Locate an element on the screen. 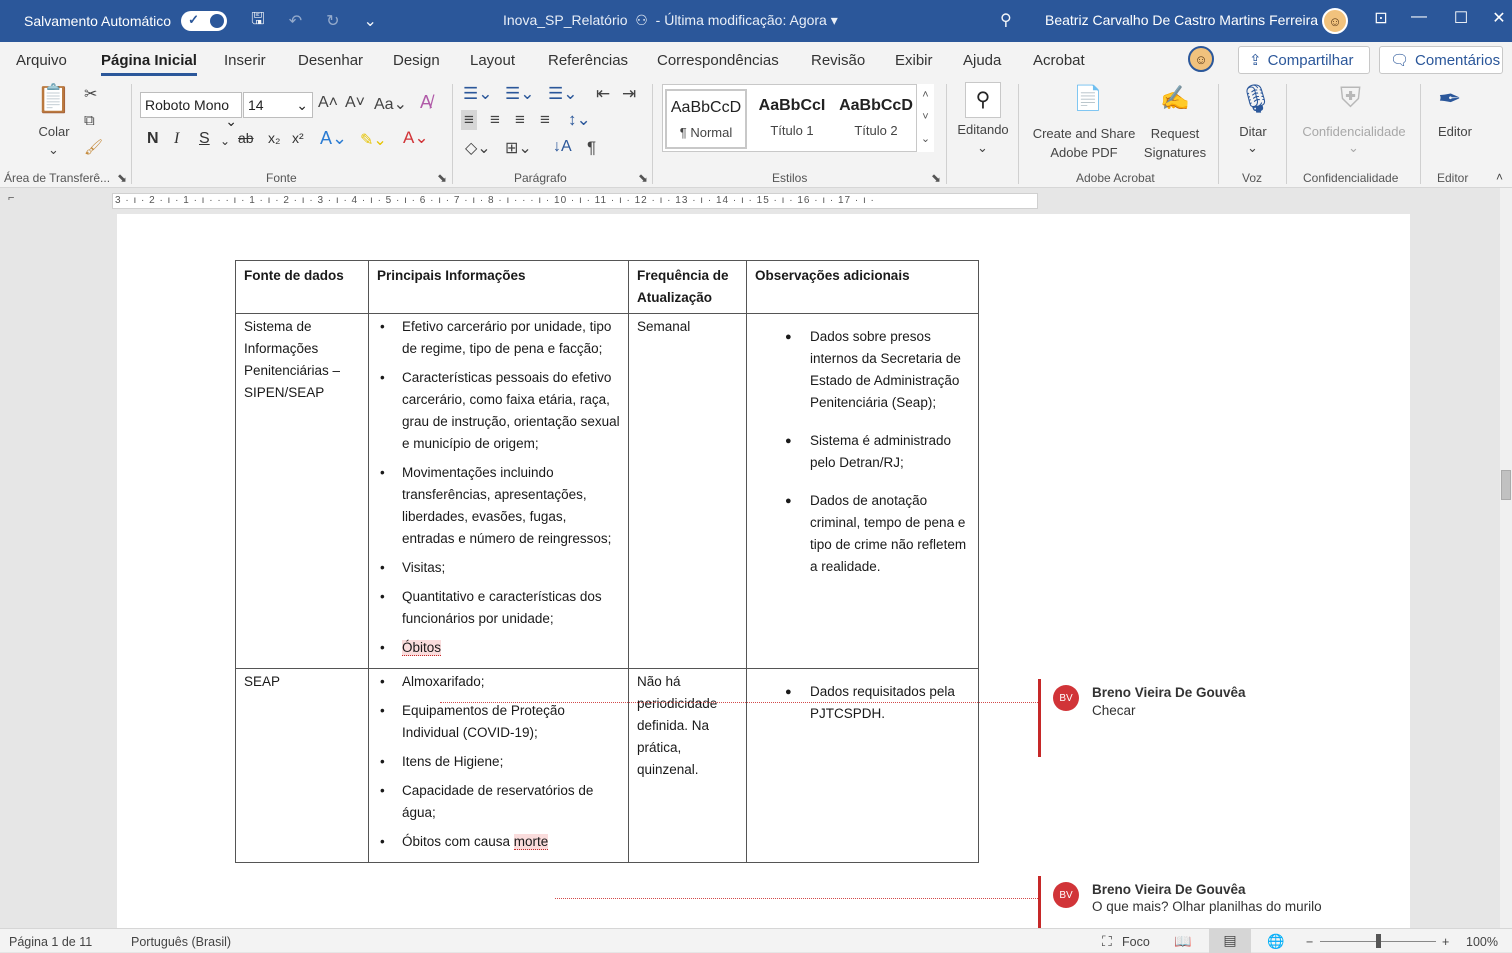 The height and width of the screenshot is (953, 1512). font-size-select: 14 ⌄ is located at coordinates (278, 105).